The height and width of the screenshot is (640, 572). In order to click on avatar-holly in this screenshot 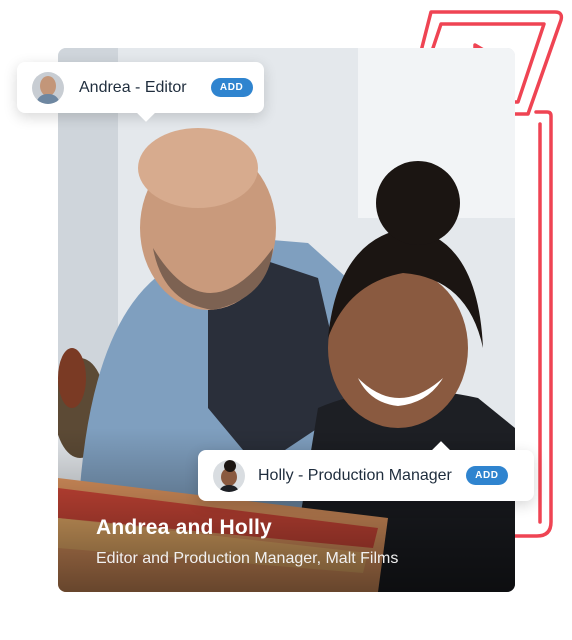, I will do `click(229, 475)`.